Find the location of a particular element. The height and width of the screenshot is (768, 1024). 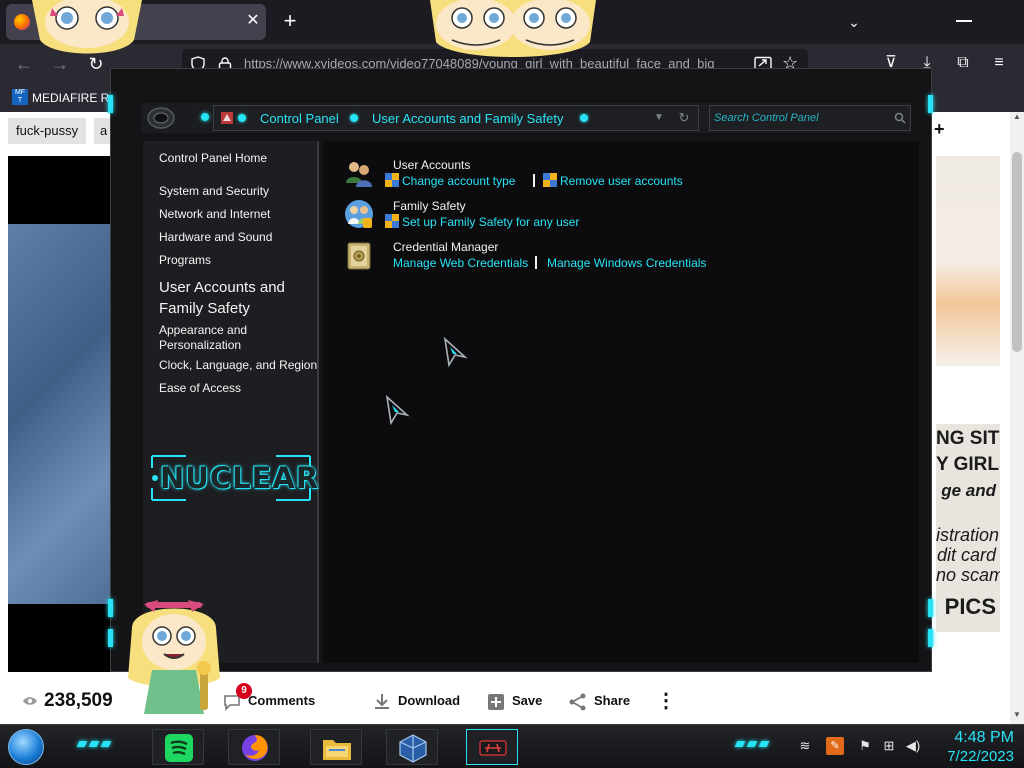

save-button: Save is located at coordinates (514, 702).